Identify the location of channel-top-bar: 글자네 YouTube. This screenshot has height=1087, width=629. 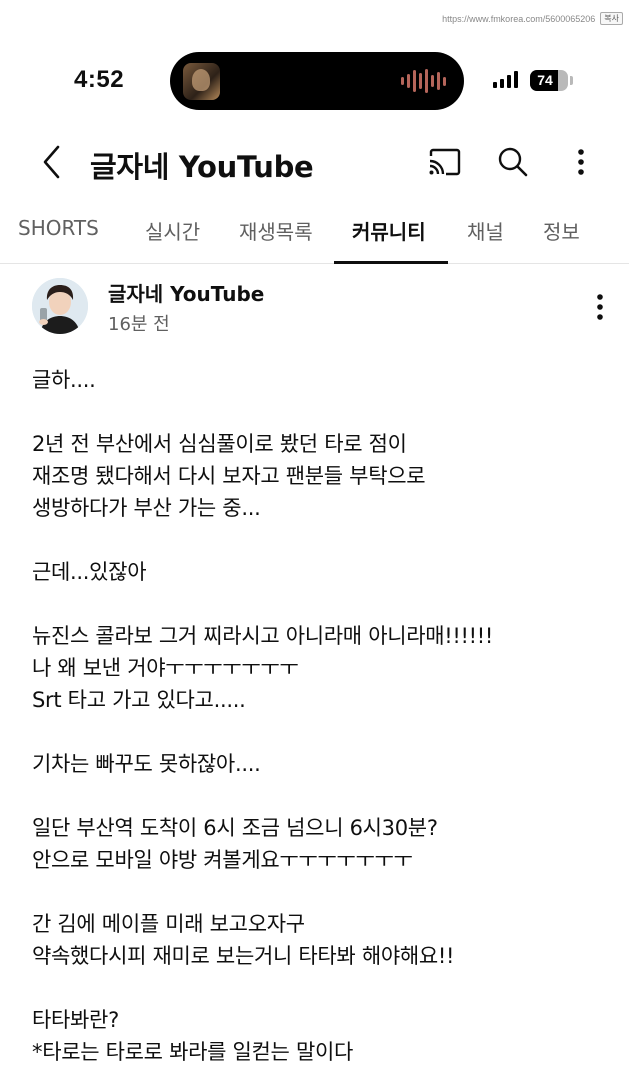
(314, 162).